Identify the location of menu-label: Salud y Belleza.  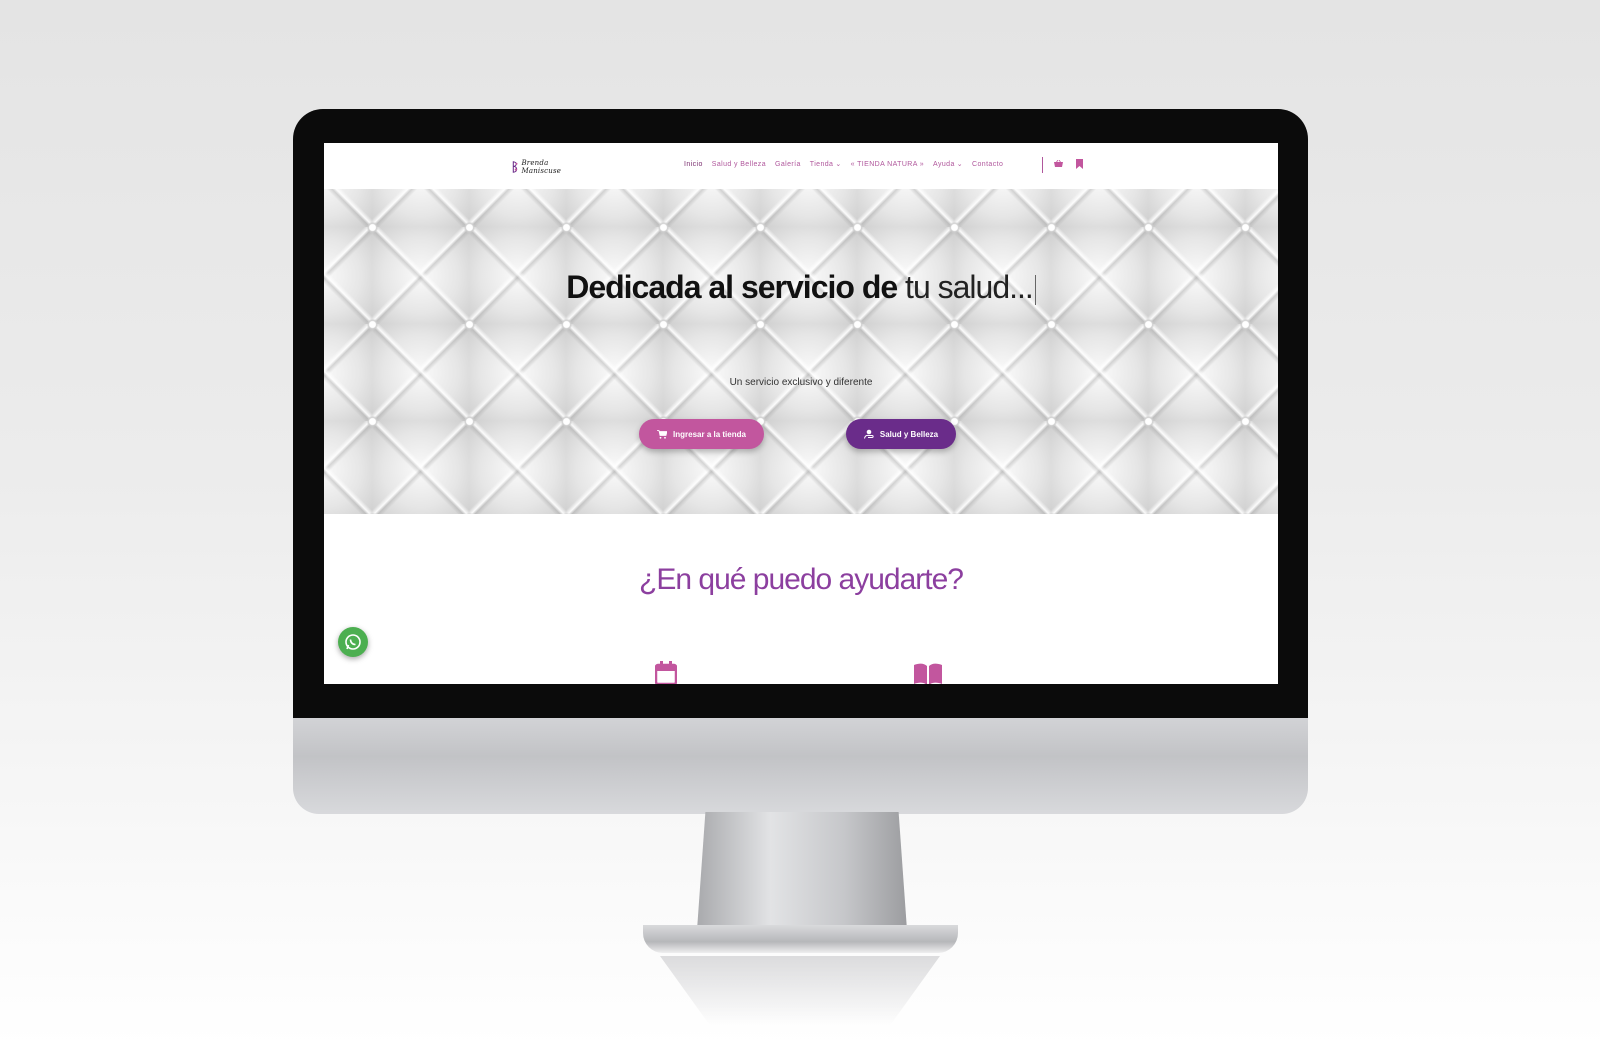
(739, 164).